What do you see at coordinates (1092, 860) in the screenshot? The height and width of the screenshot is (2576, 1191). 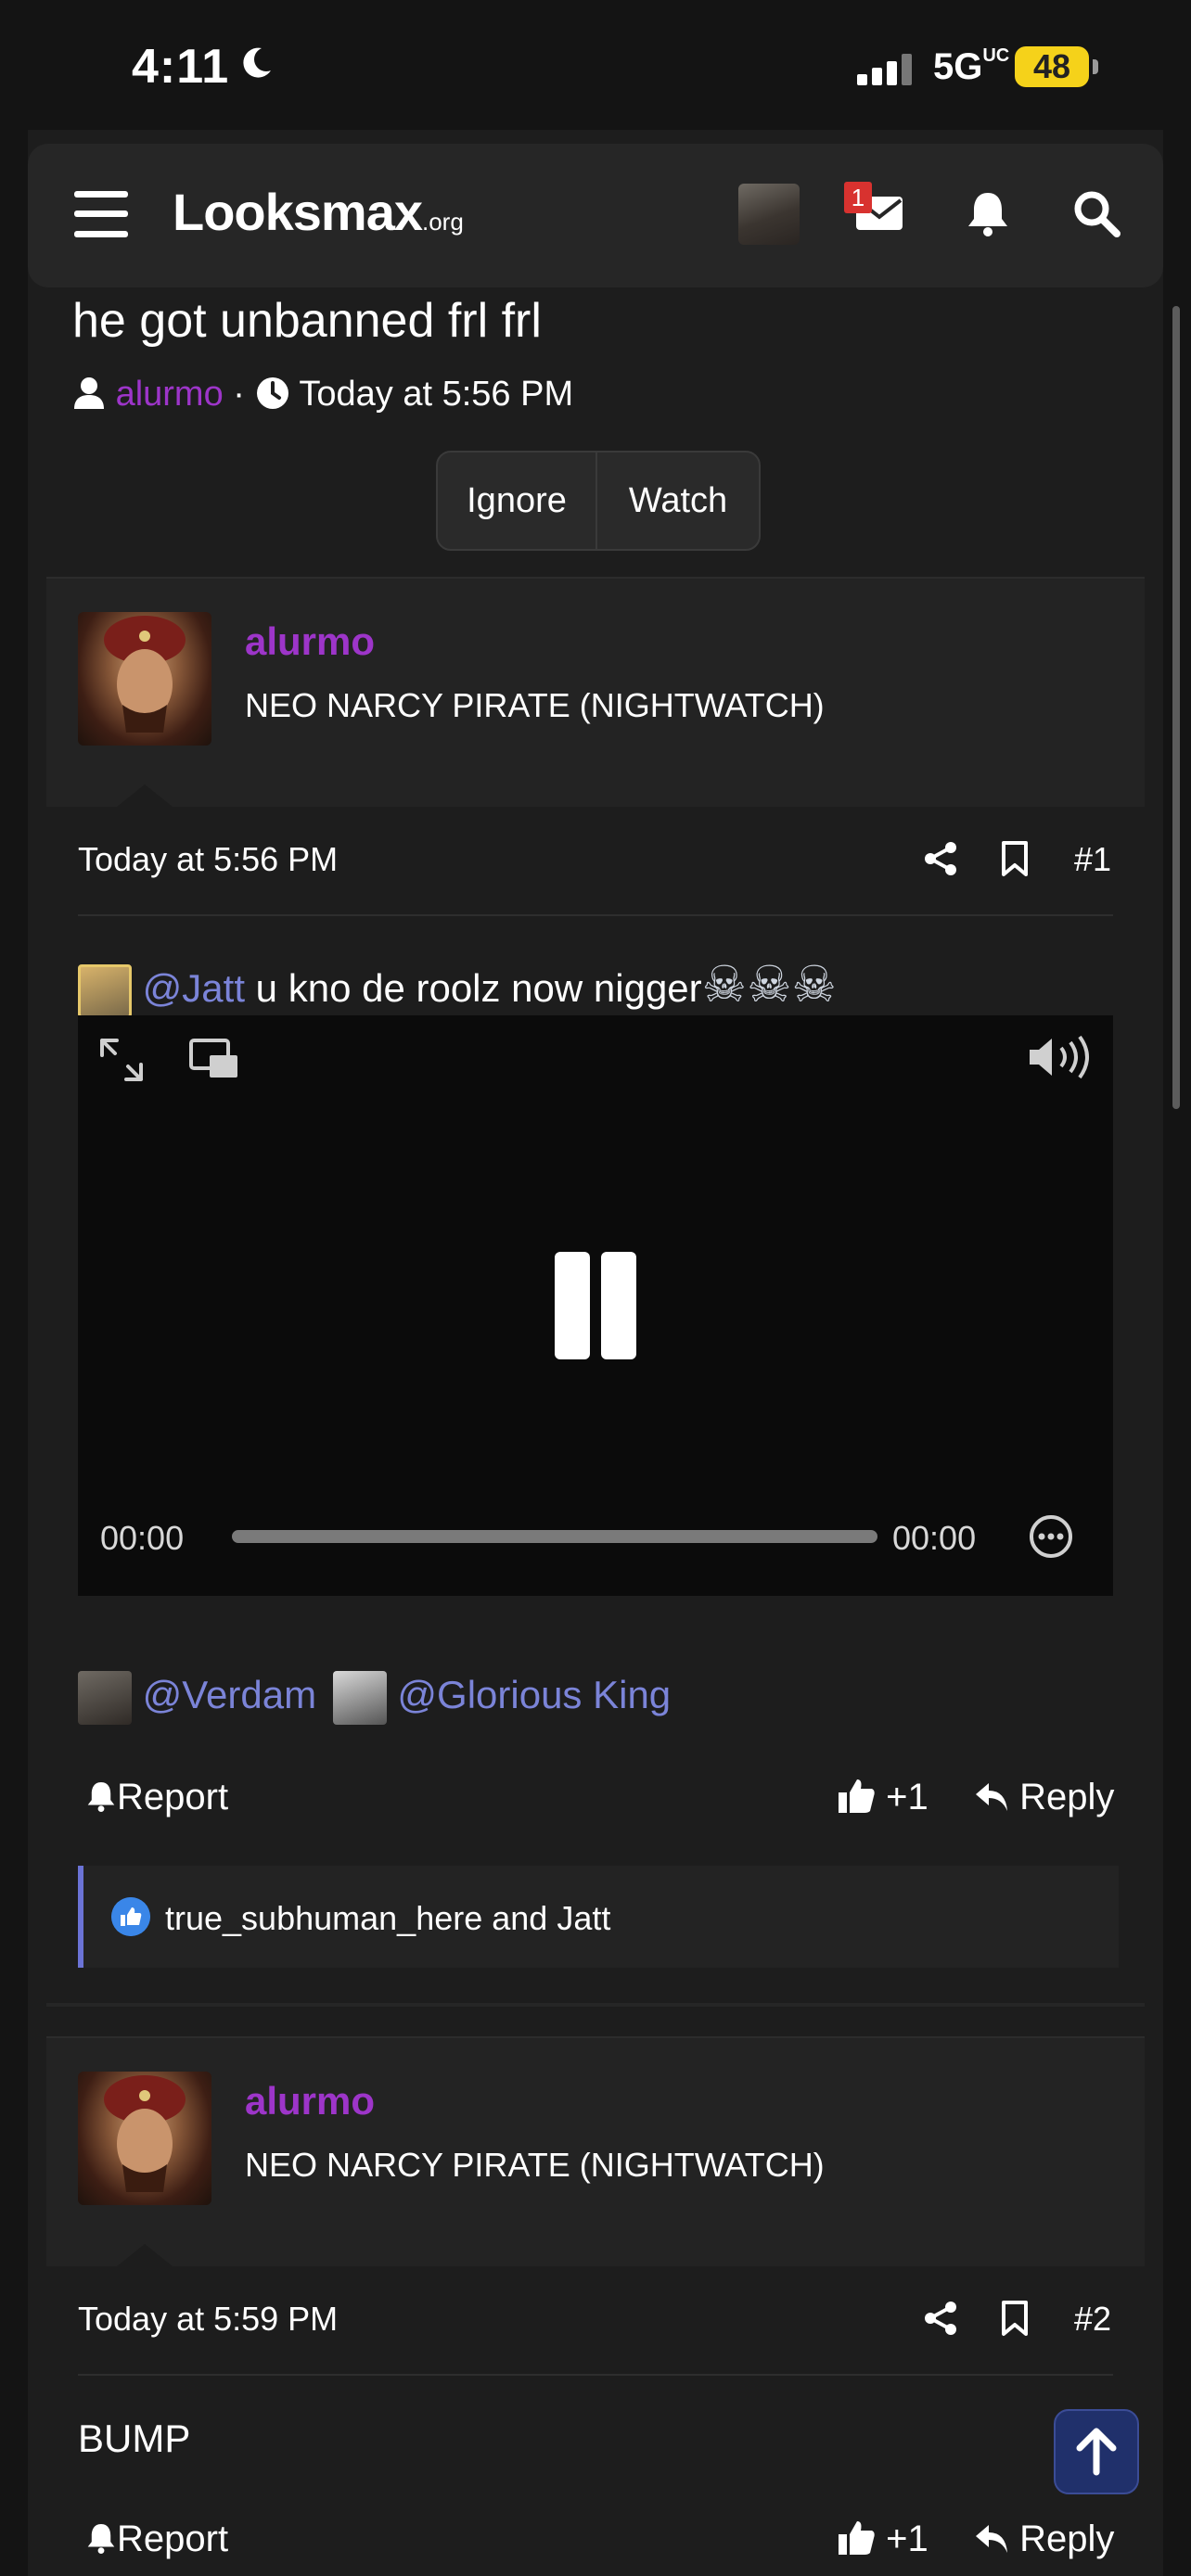 I see `post-number: #1` at bounding box center [1092, 860].